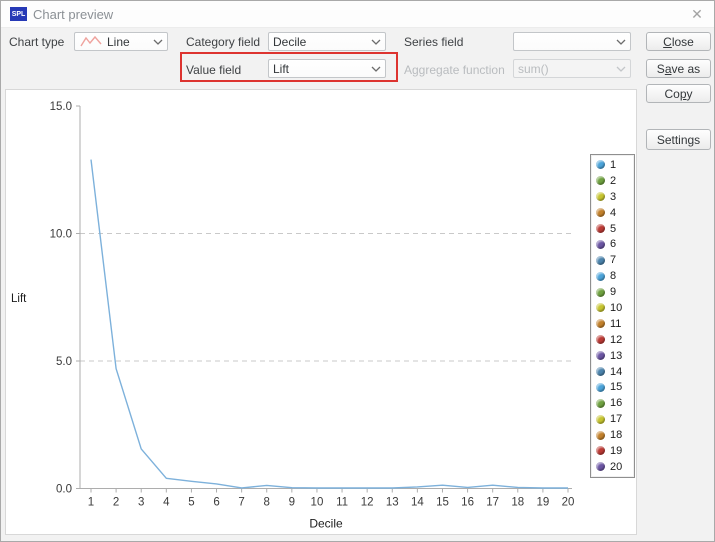 This screenshot has width=715, height=542. Describe the element at coordinates (616, 355) in the screenshot. I see `legend-label: 13` at that location.